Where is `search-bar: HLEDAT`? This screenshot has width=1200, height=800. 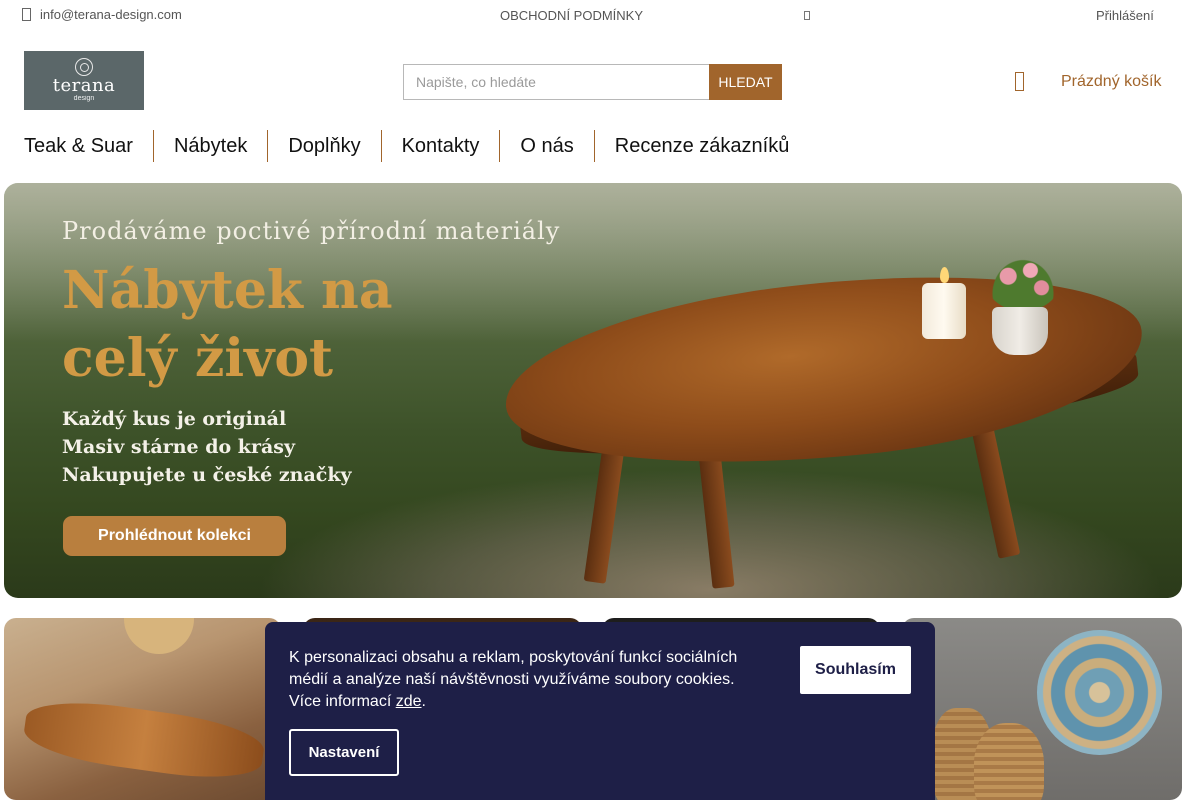 search-bar: HLEDAT is located at coordinates (592, 82).